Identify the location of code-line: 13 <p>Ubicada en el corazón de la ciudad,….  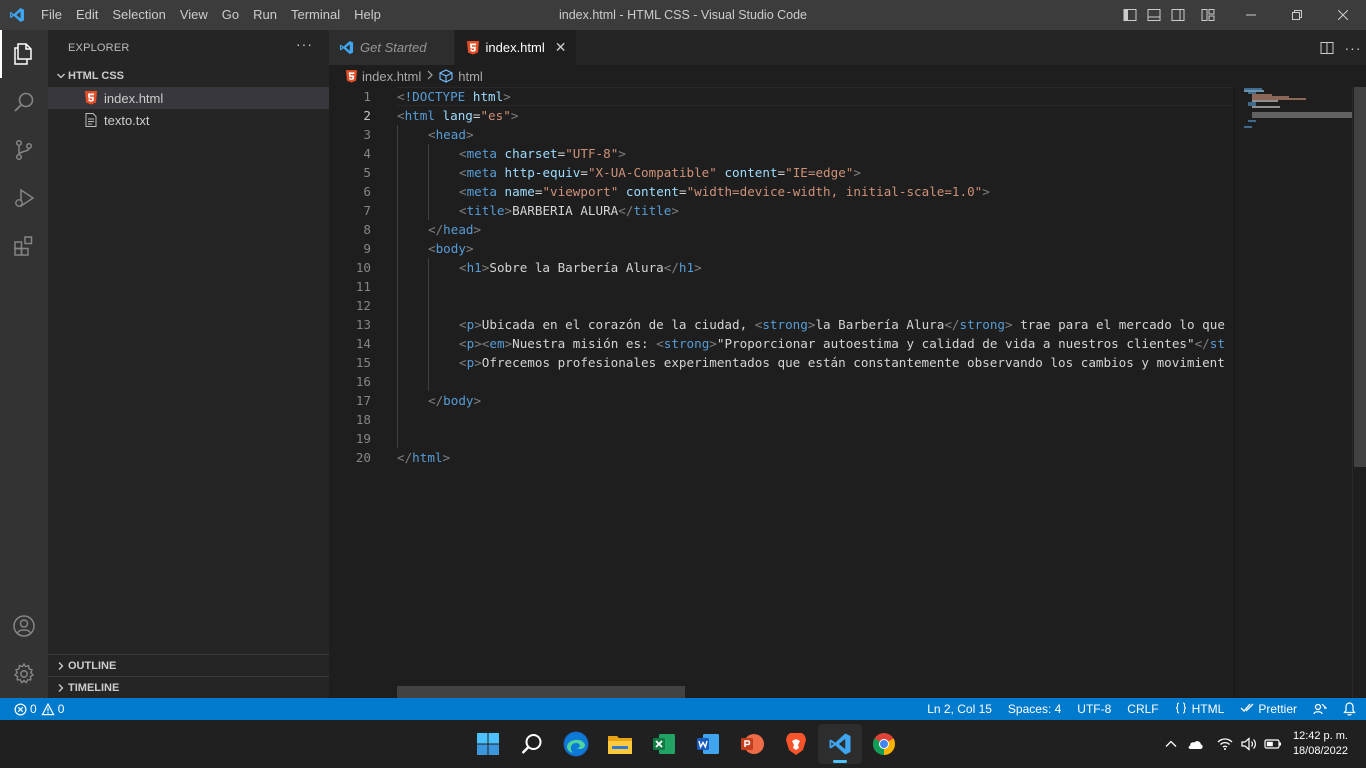
(781, 324).